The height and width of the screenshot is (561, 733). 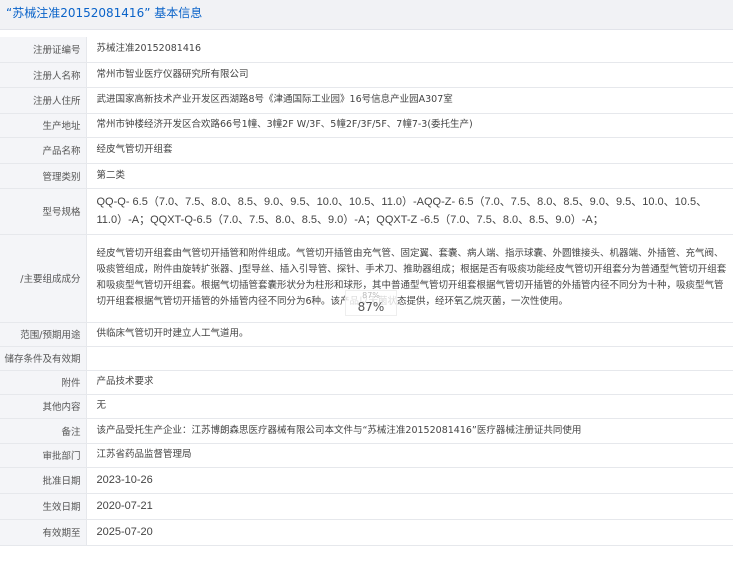 I want to click on table-row: 生效日期 2020-07-21, so click(x=366, y=506).